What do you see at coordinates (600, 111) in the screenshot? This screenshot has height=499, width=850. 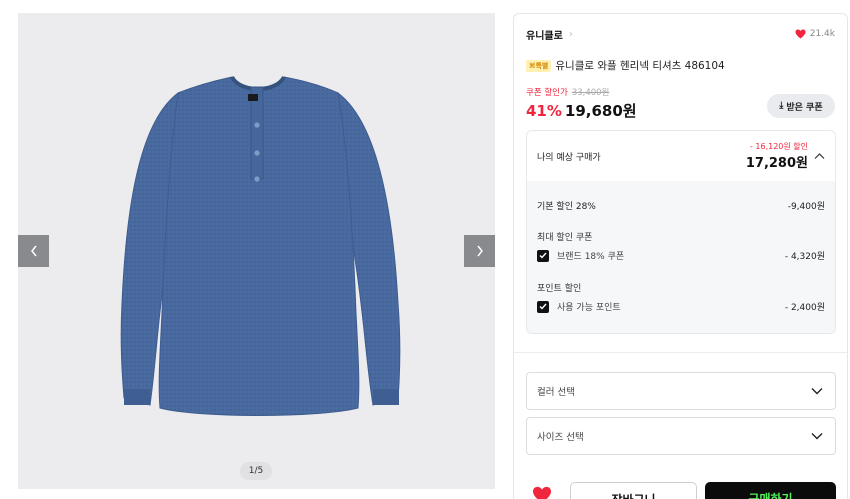 I see `sale-price: 19,680원` at bounding box center [600, 111].